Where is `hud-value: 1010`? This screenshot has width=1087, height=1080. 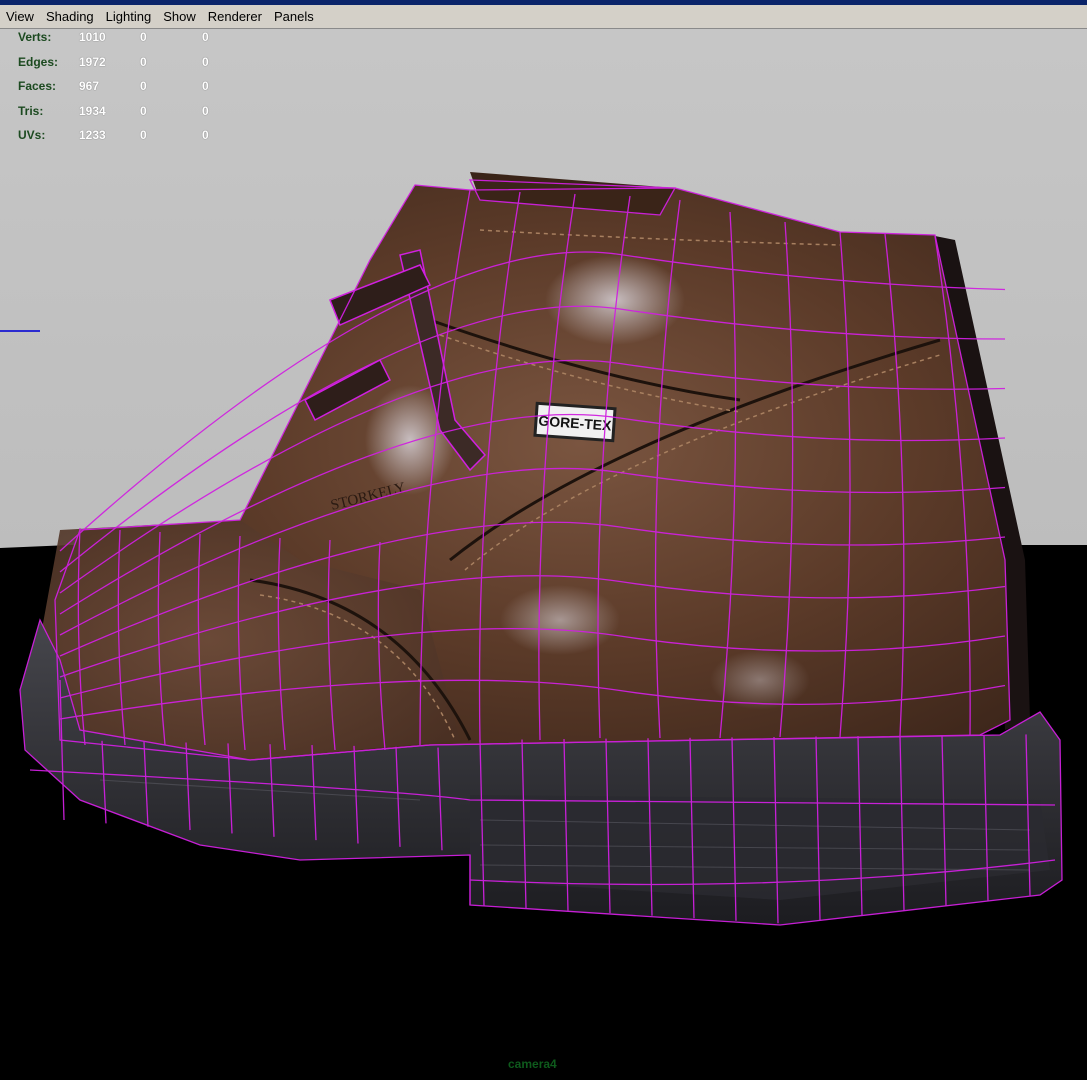
hud-value: 1010 is located at coordinates (92, 37).